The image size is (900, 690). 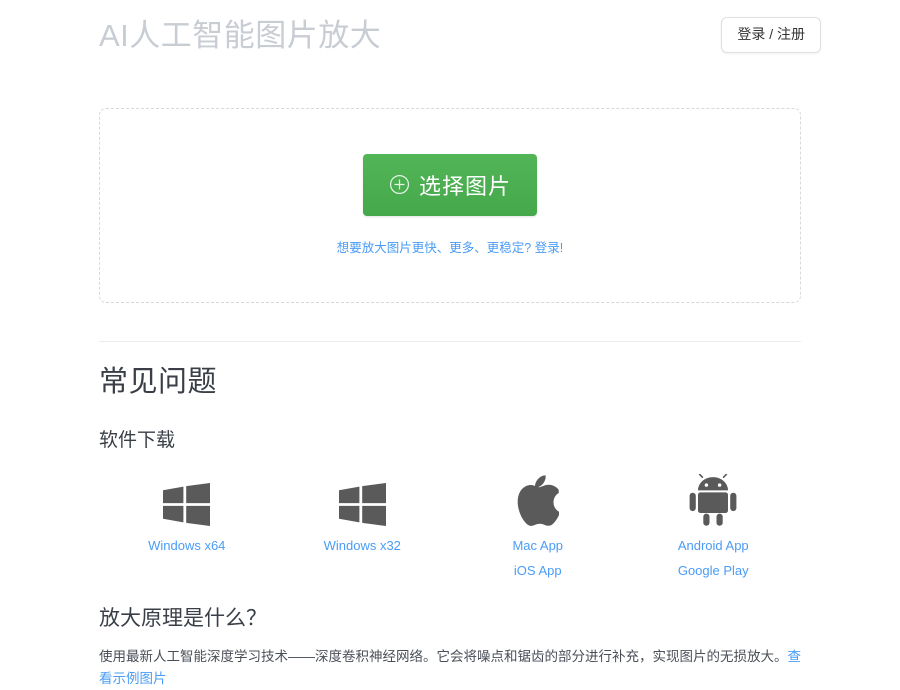 I want to click on download-link: iOS App, so click(x=537, y=570).